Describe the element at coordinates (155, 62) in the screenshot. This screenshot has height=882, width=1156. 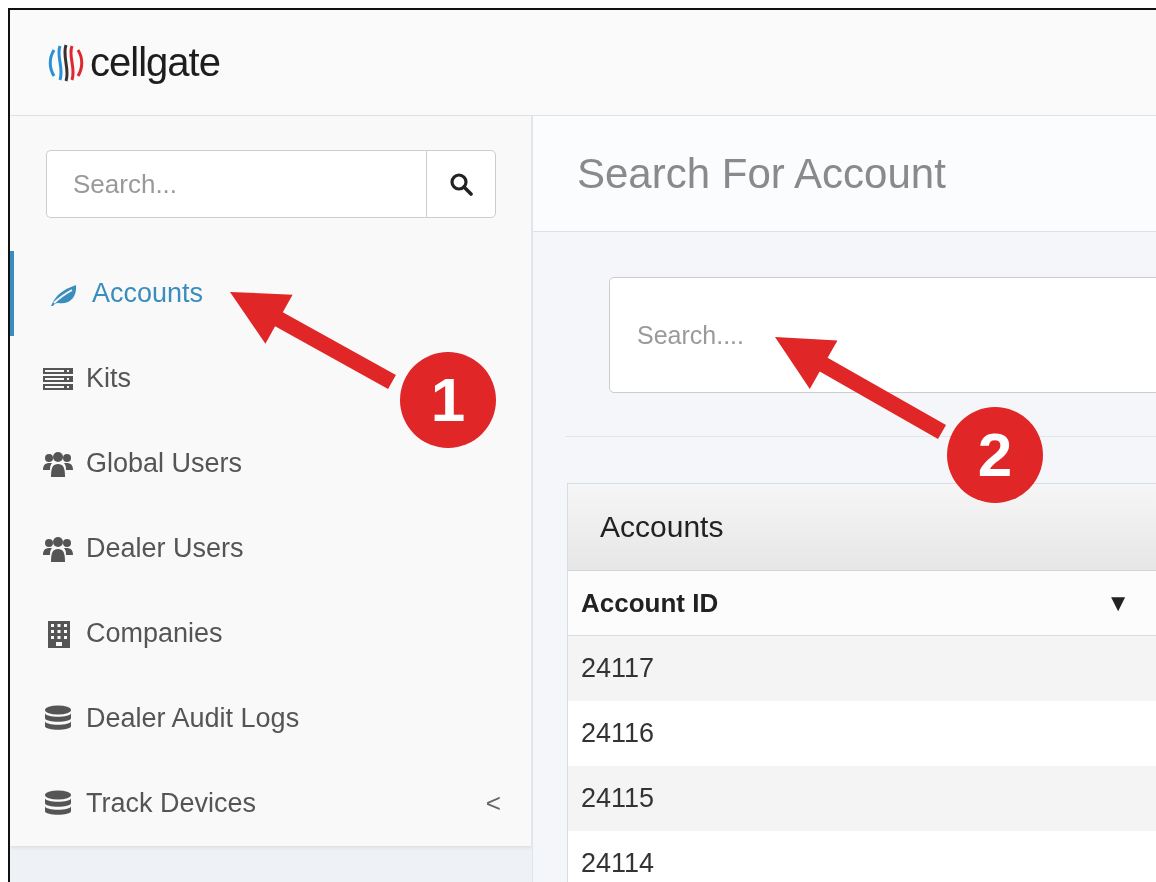
I see `logo-text: cellgate` at that location.